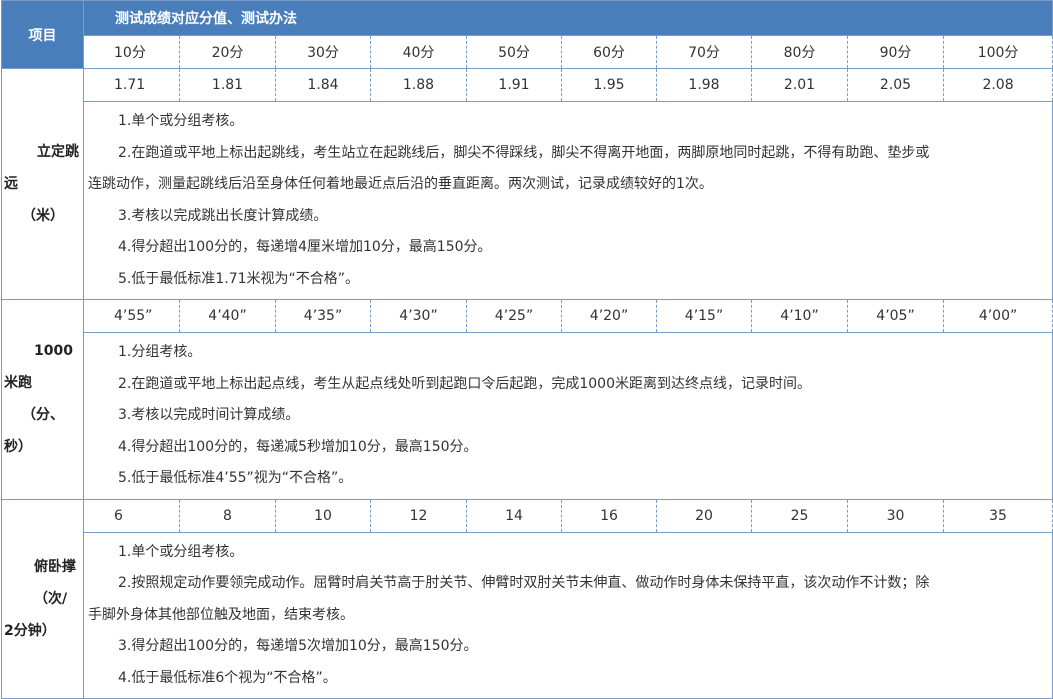 Image resolution: width=1053 pixels, height=699 pixels. What do you see at coordinates (227, 85) in the screenshot?
I see `value-cell: 1.81` at bounding box center [227, 85].